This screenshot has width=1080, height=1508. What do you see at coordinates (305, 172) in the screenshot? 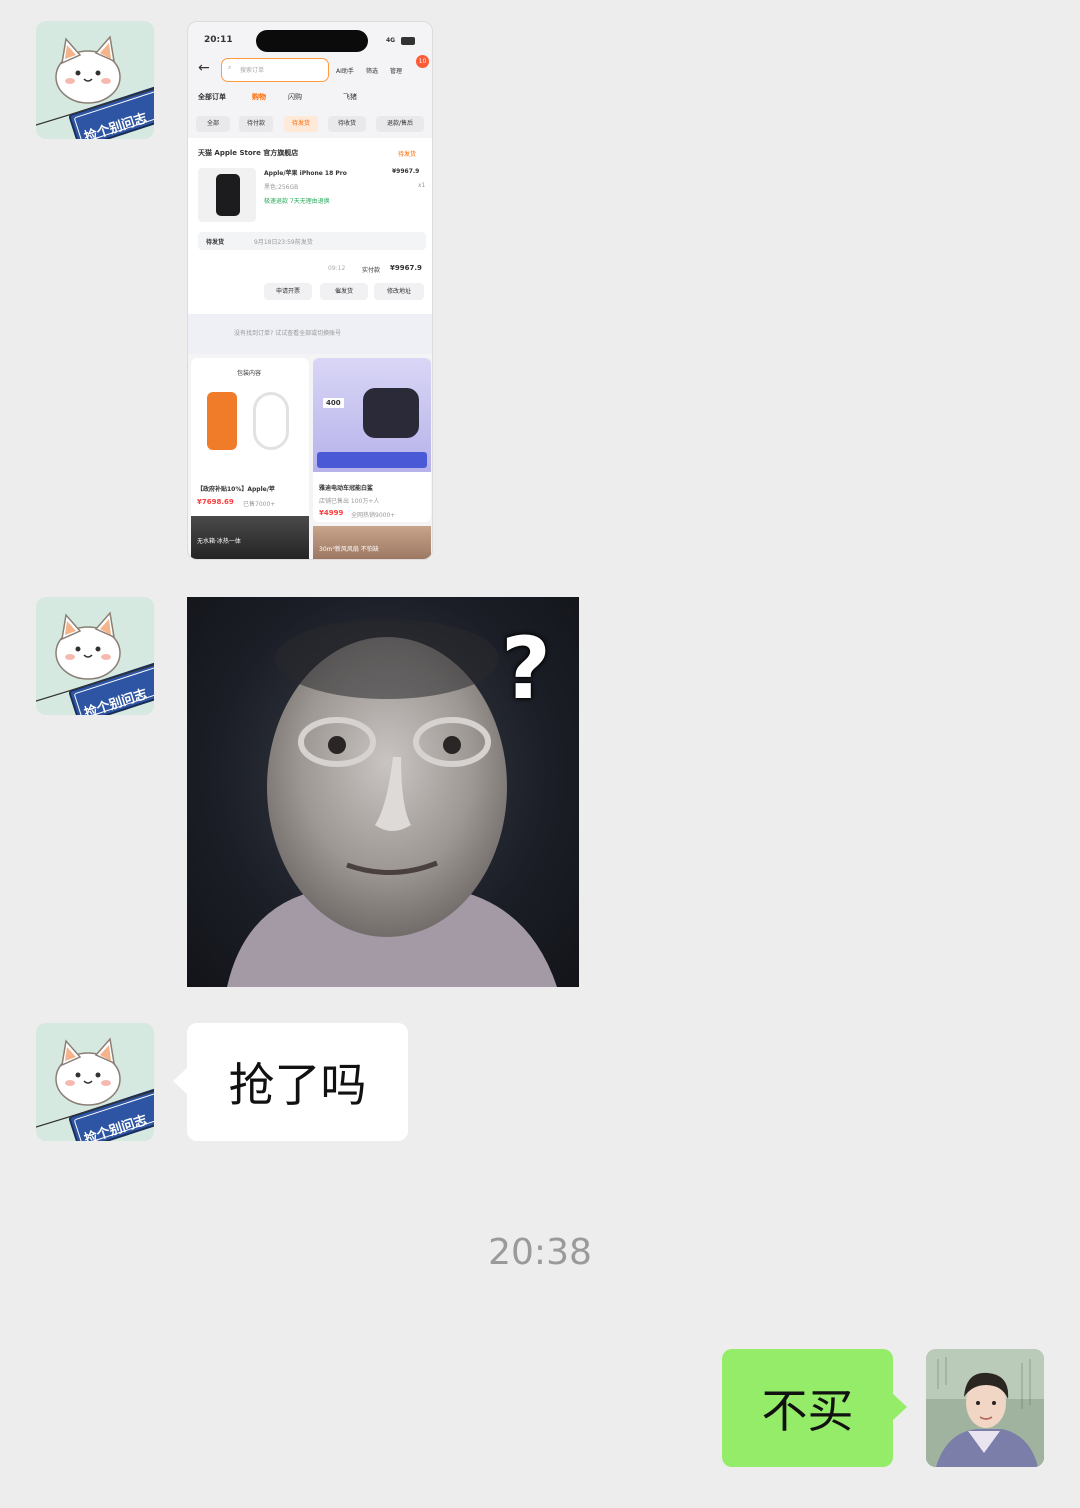
I see `product-name: Apple/苹果 iPhone 18 Pro` at bounding box center [305, 172].